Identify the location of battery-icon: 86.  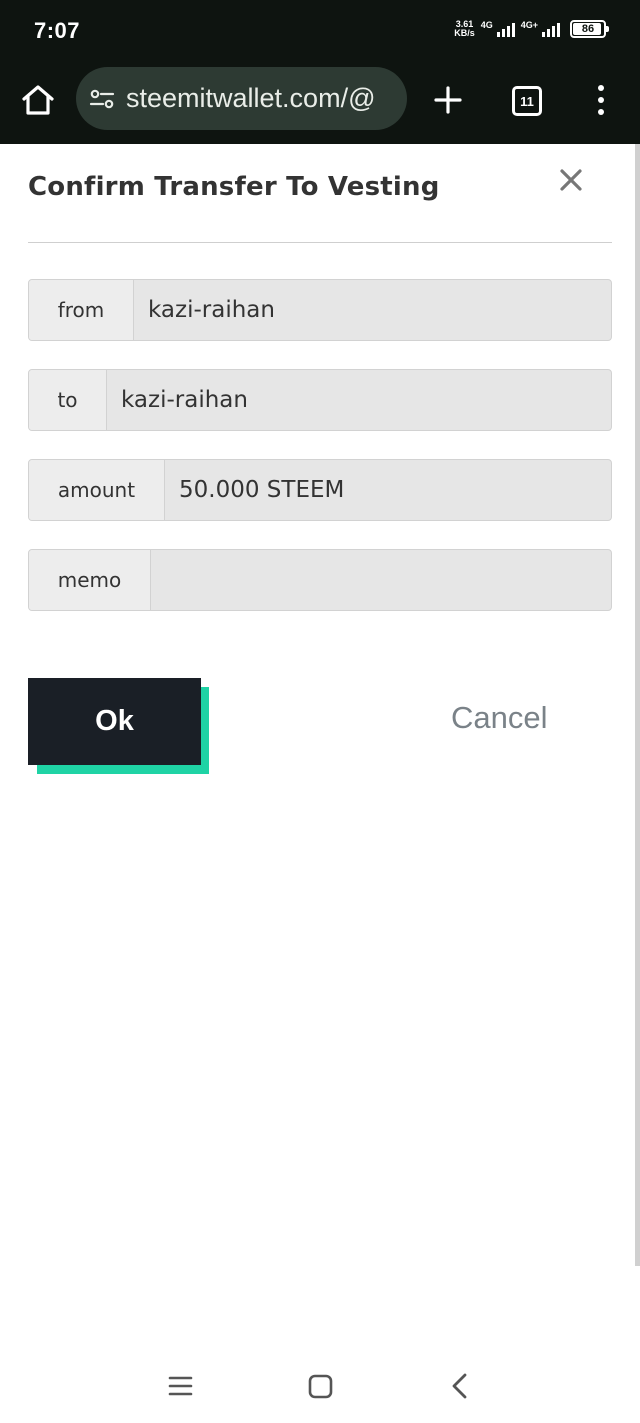
(589, 29).